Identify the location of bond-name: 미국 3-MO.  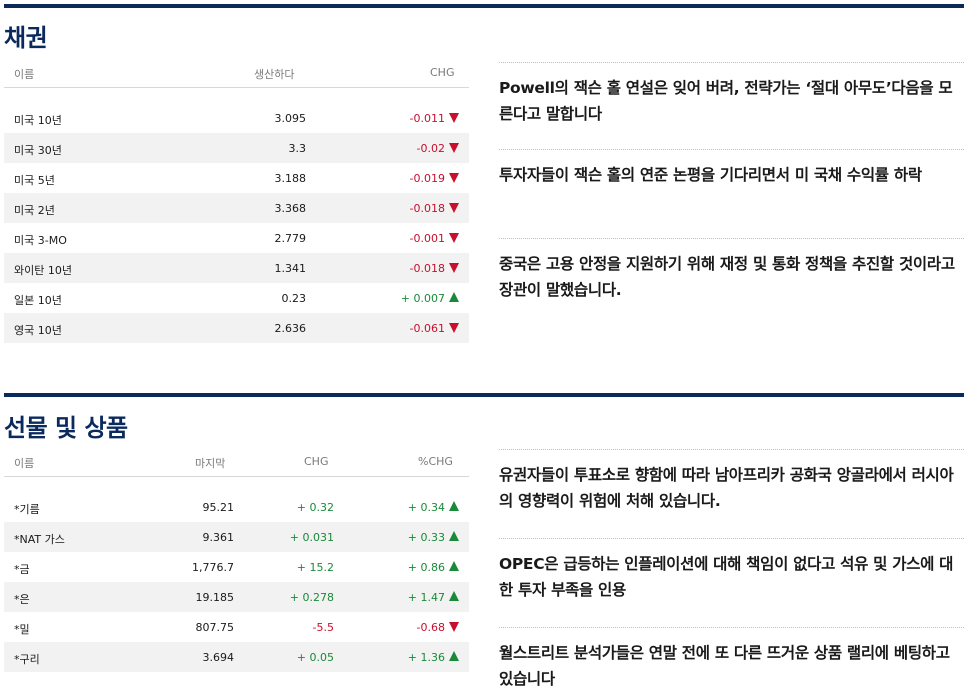
(40, 240).